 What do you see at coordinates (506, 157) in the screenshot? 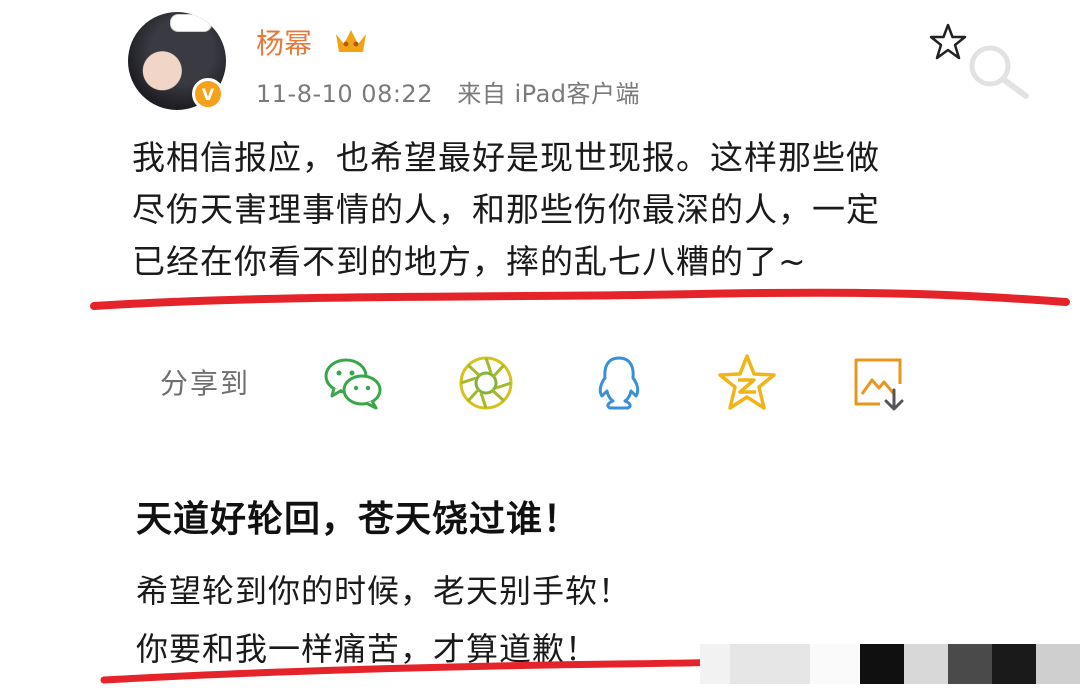
I see `post-text-line: 我相信报应，也希望最好是现世现报。这样那些做` at bounding box center [506, 157].